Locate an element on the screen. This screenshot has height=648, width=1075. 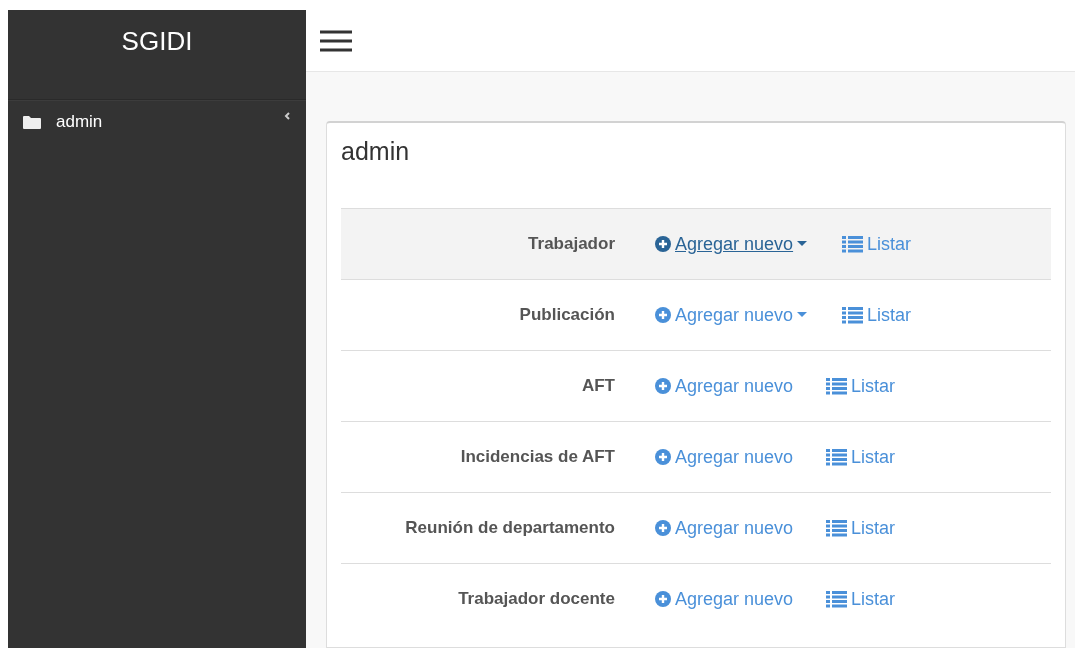
menu-button is located at coordinates (336, 40).